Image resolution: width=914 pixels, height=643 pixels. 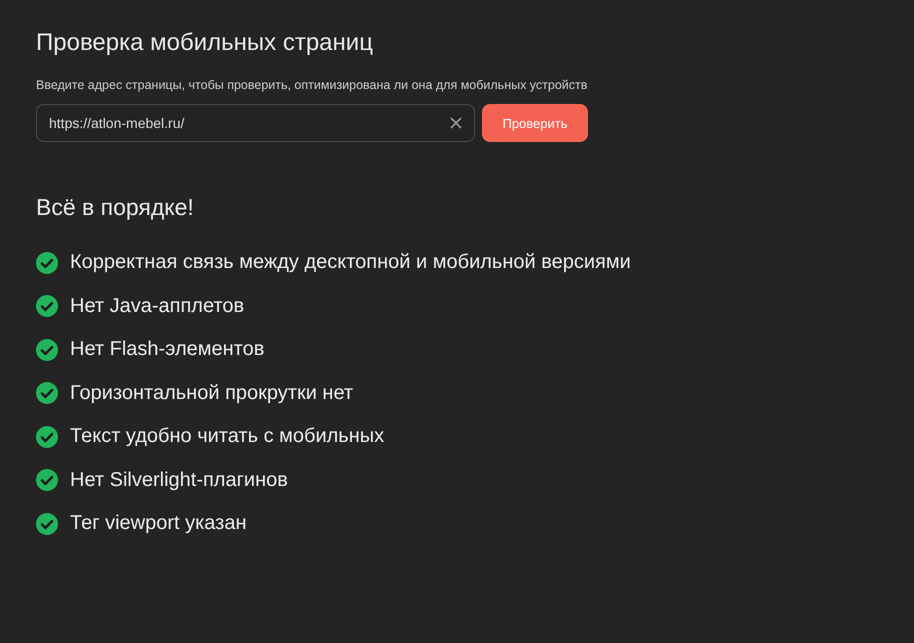 I want to click on url-field: https://atlon-mebel.ru/, so click(x=255, y=123).